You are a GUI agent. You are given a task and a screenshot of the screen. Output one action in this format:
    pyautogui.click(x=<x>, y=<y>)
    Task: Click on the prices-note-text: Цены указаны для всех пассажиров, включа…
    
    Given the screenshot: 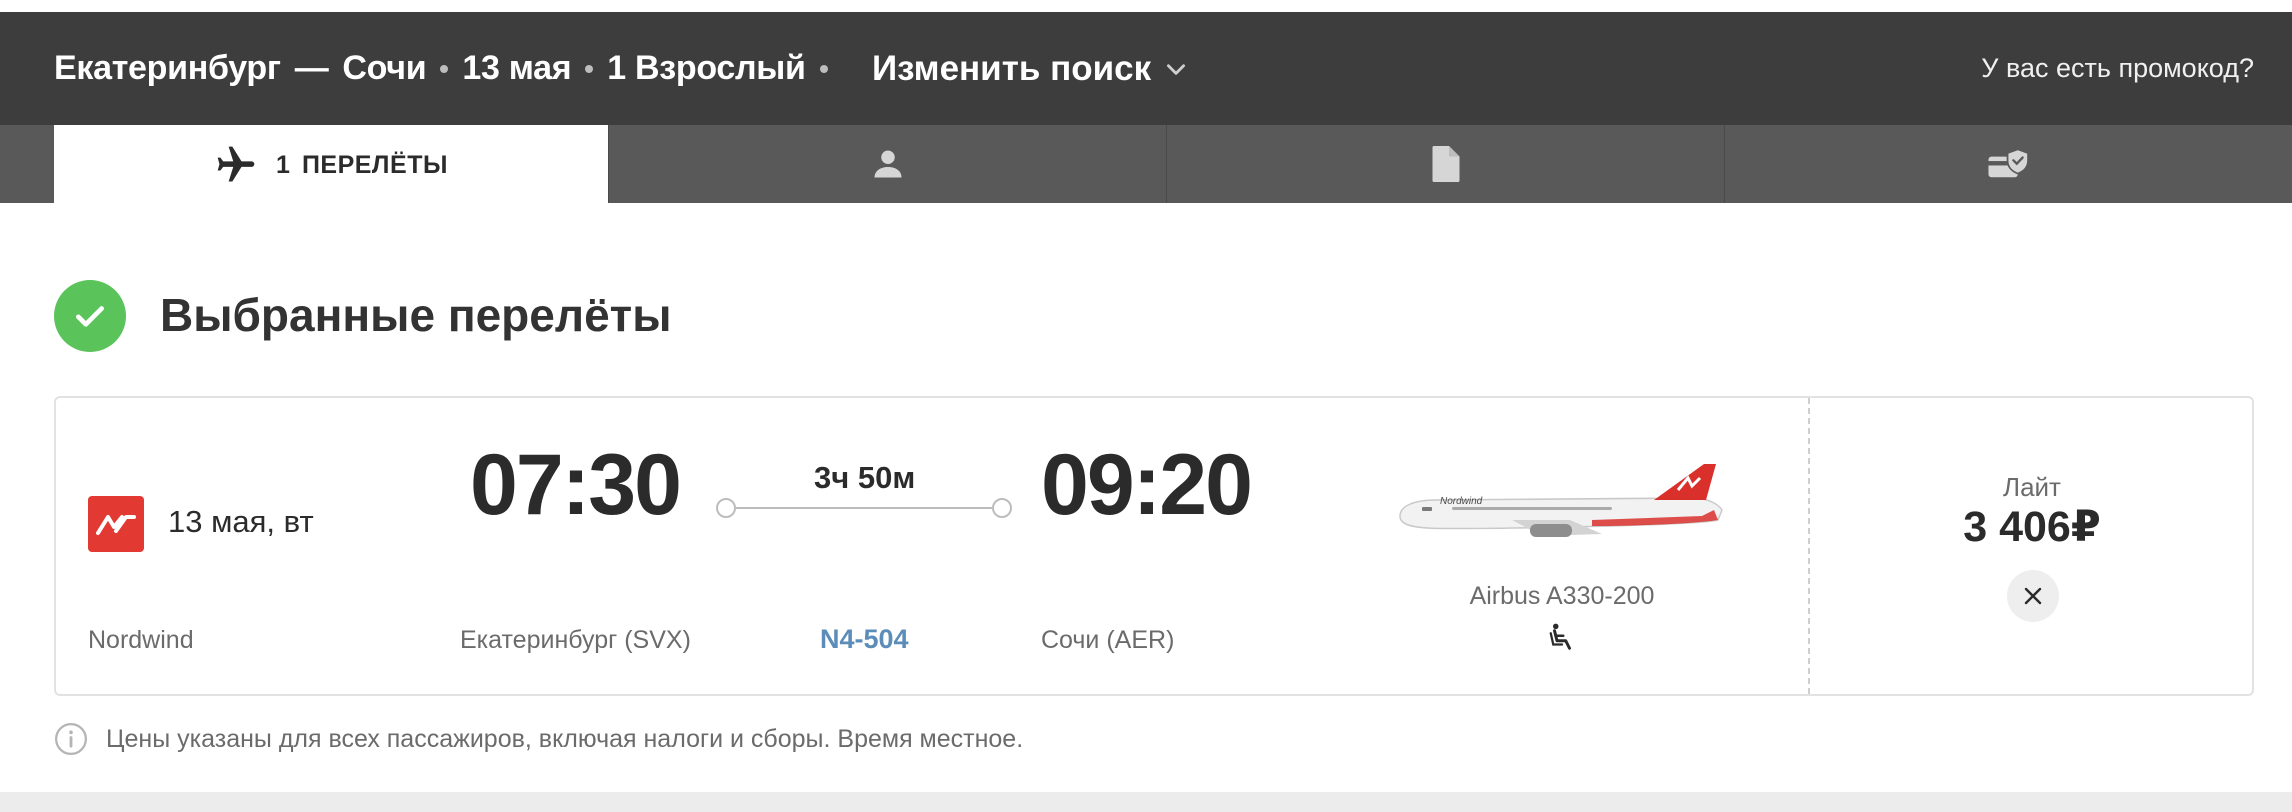 What is the action you would take?
    pyautogui.click(x=565, y=738)
    